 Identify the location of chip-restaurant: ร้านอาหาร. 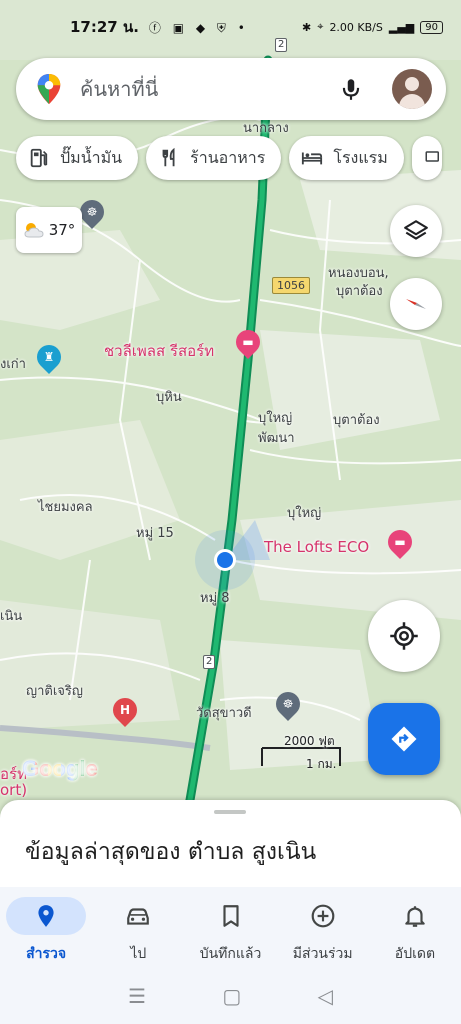
(214, 158).